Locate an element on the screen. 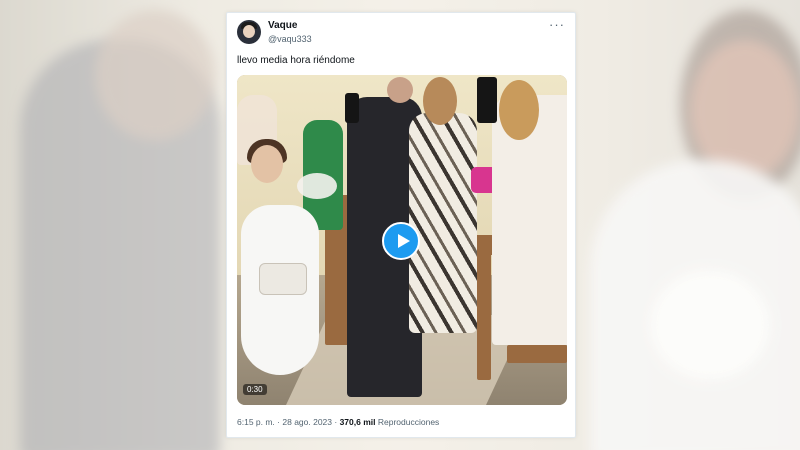  play-icon is located at coordinates (401, 241).